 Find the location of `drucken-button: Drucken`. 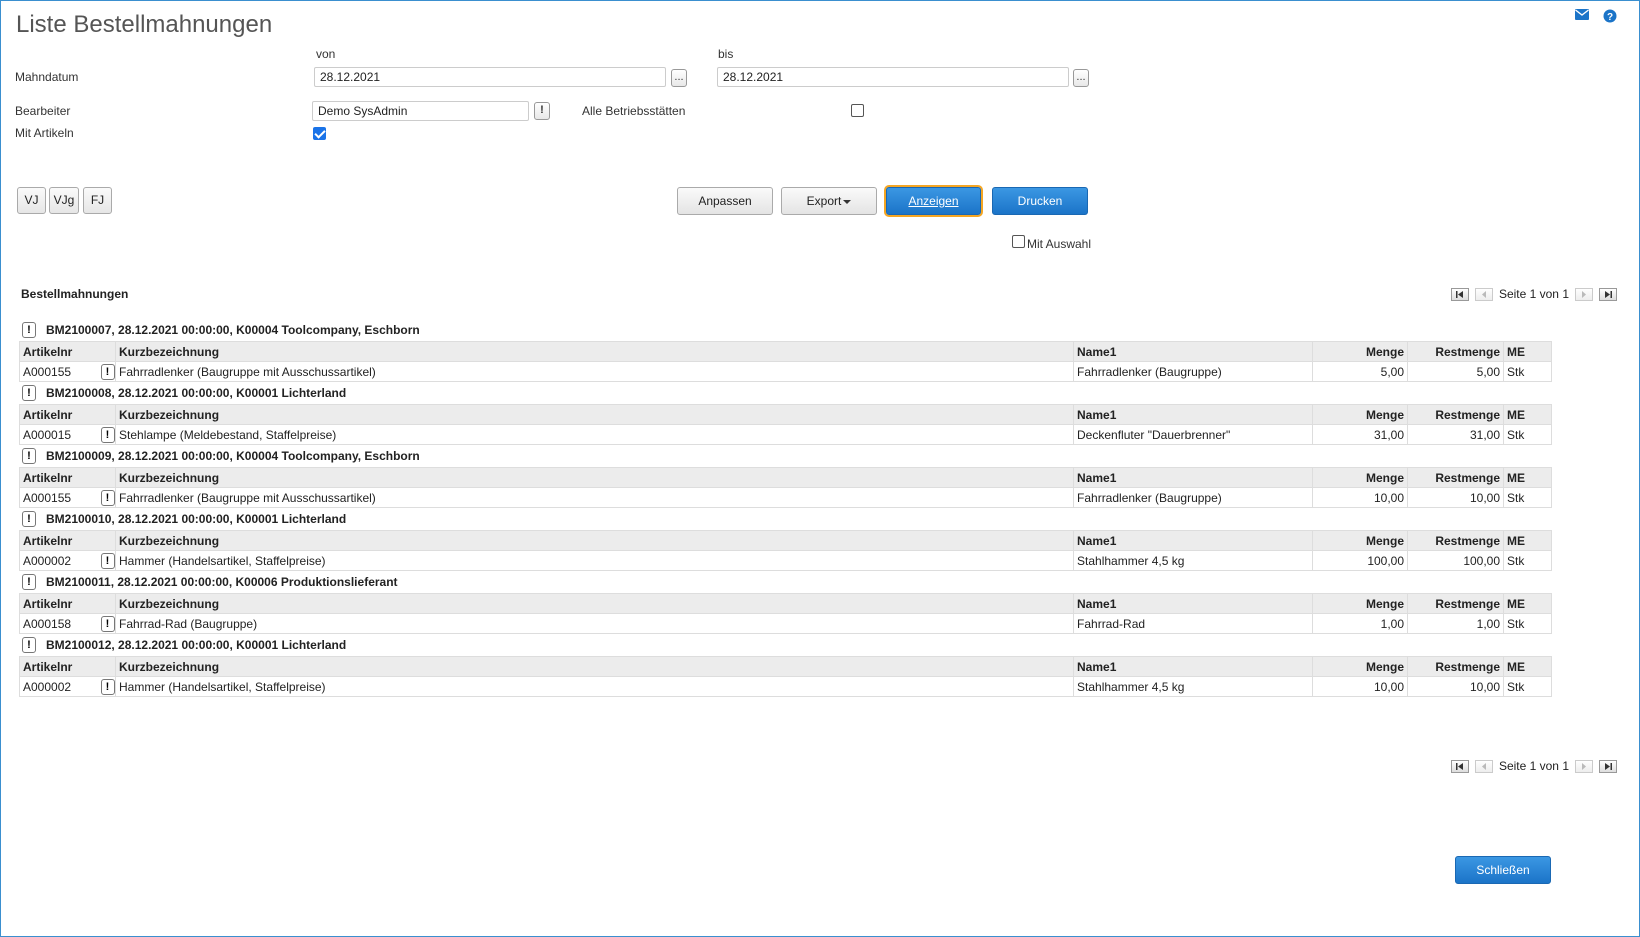

drucken-button: Drucken is located at coordinates (1040, 201).